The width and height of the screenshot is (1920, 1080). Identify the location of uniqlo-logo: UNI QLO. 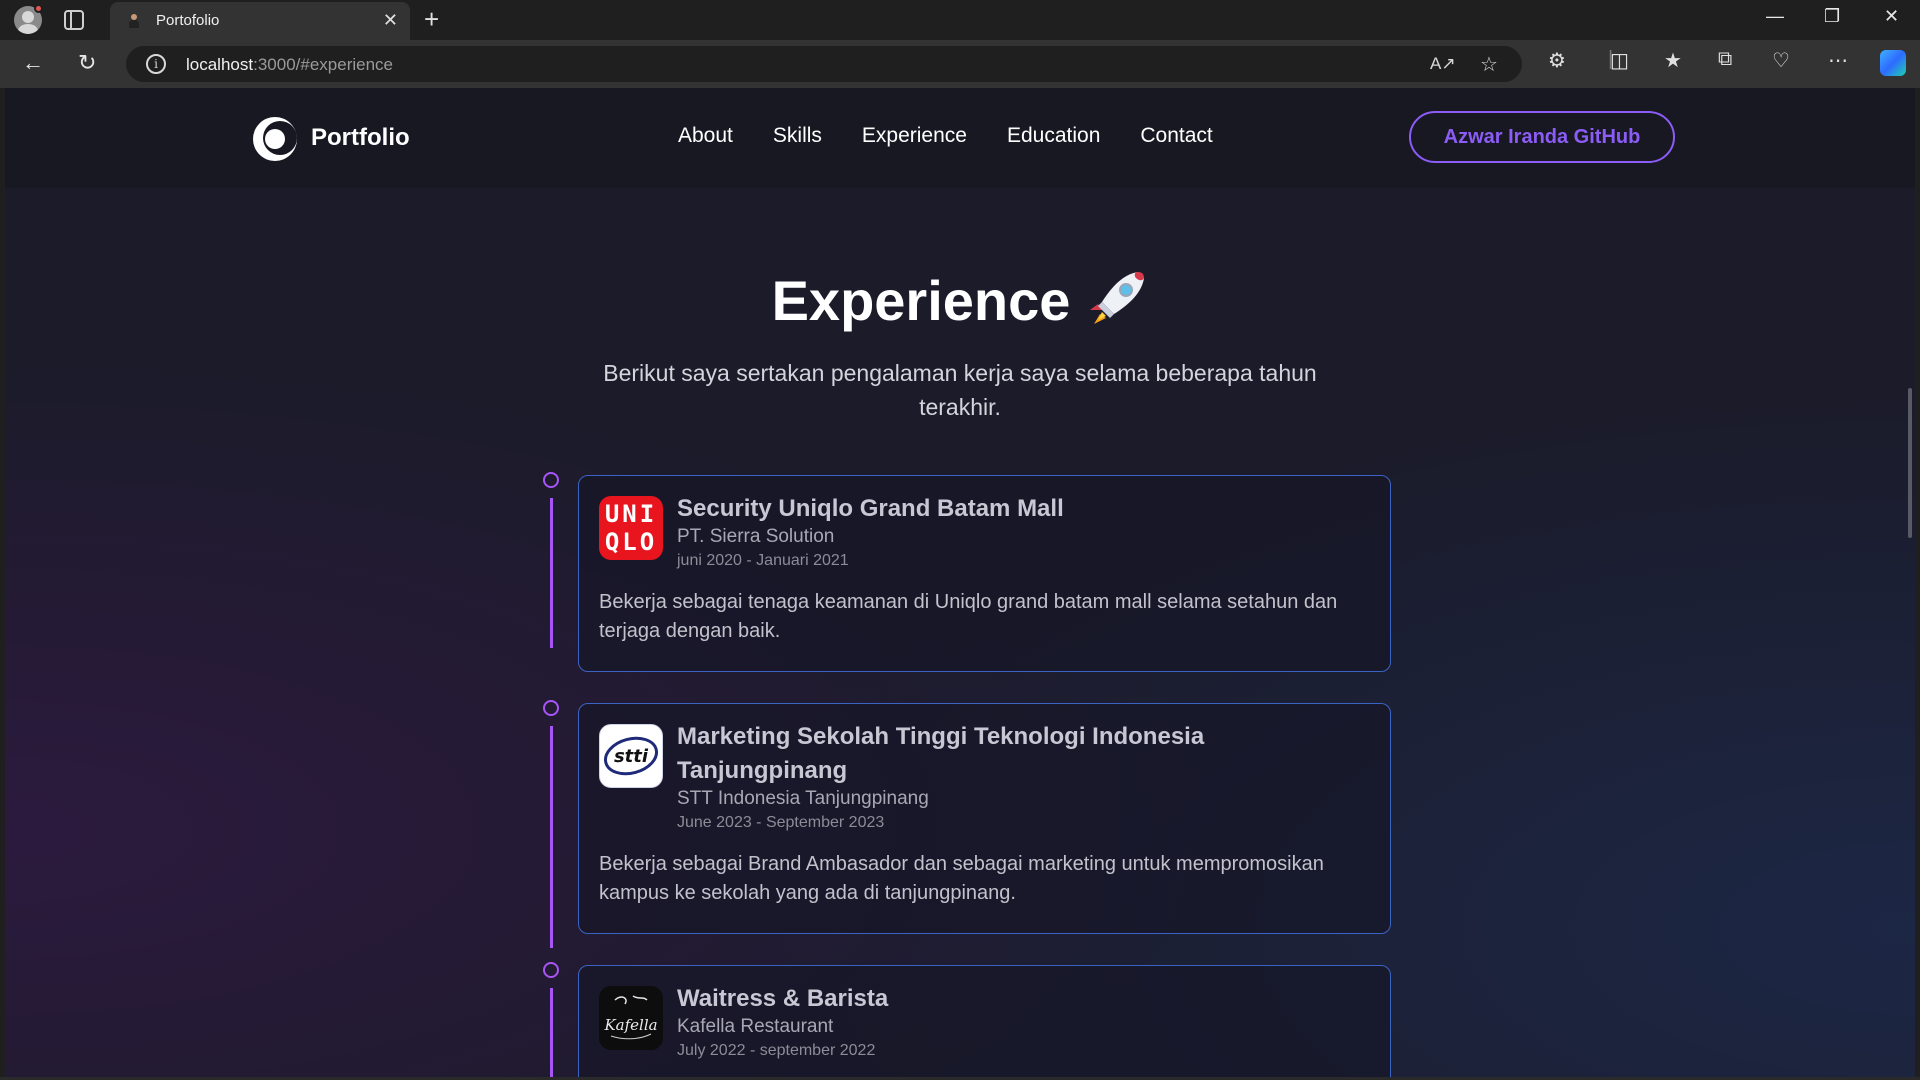
(631, 528).